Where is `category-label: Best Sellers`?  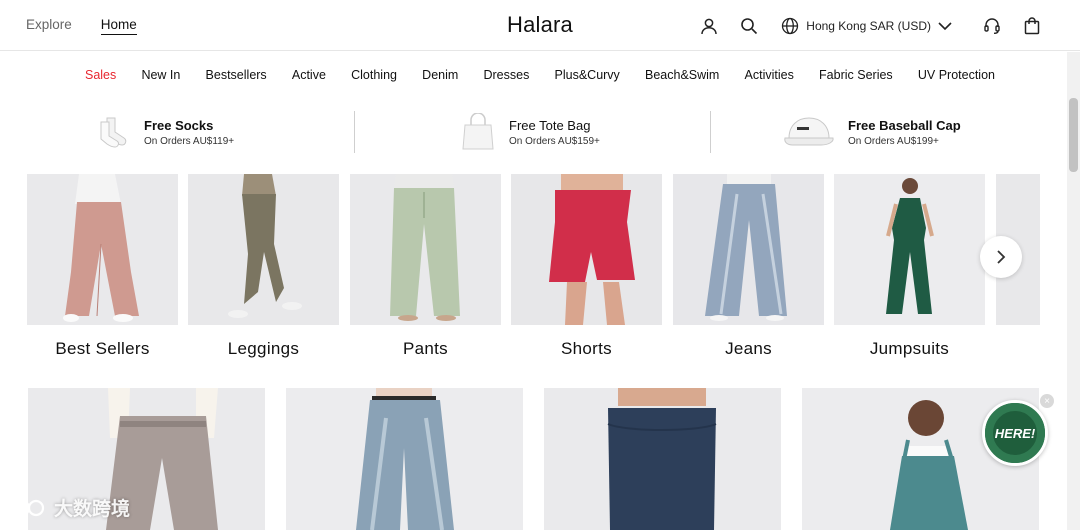
category-label: Best Sellers is located at coordinates (102, 348).